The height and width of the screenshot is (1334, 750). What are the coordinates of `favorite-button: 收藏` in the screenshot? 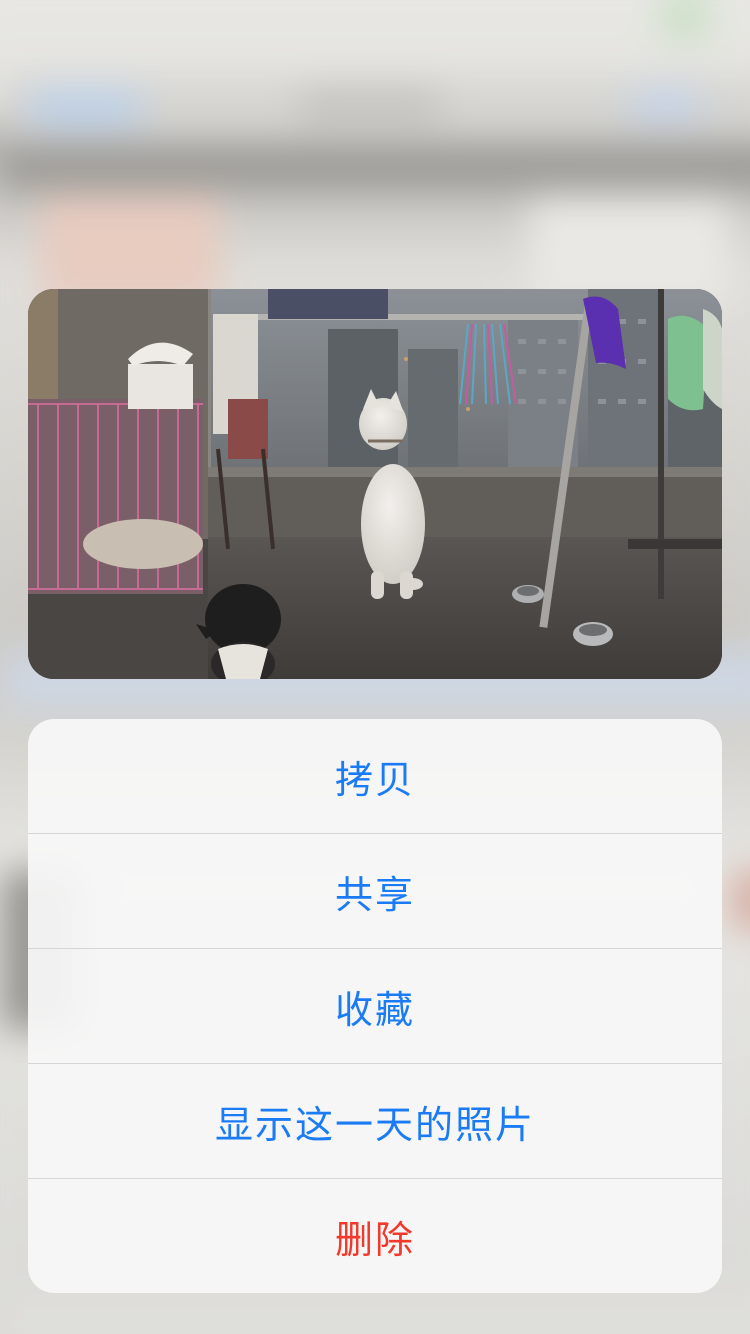 It's located at (375, 1005).